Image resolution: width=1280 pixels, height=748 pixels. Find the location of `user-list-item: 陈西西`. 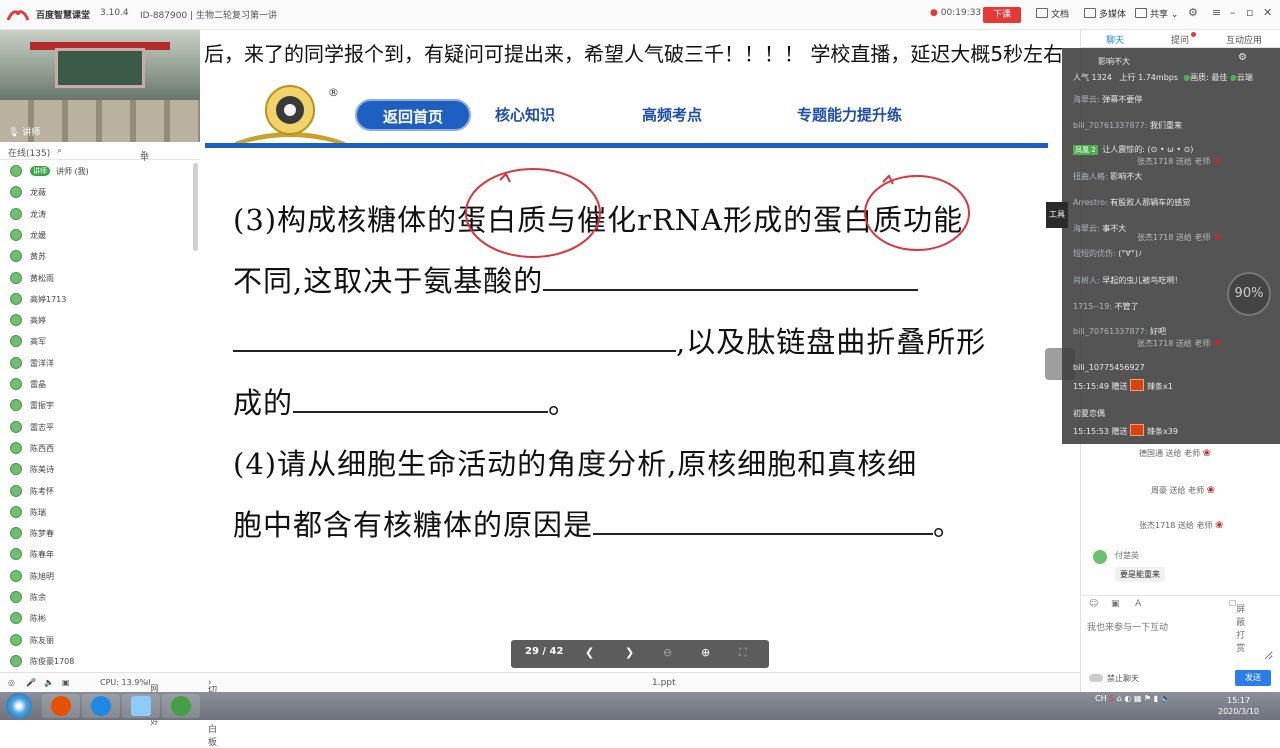

user-list-item: 陈西西 is located at coordinates (100, 448).